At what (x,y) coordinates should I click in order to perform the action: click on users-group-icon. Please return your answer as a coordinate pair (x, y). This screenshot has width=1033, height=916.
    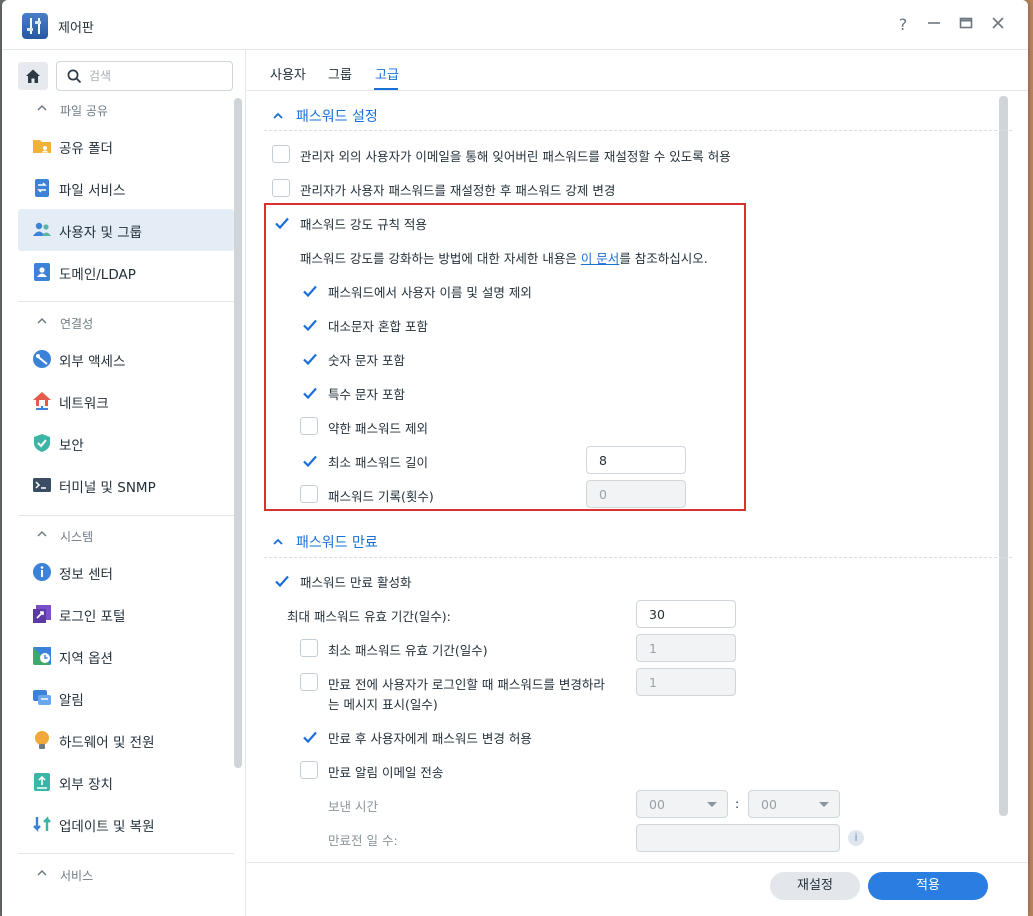
    Looking at the image, I should click on (42, 229).